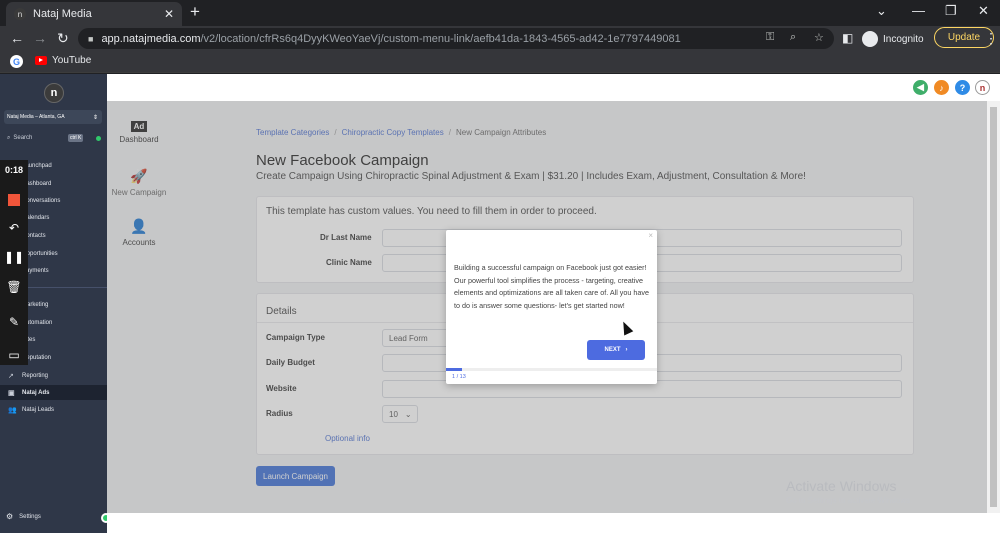 Image resolution: width=1000 pixels, height=533 pixels. What do you see at coordinates (35, 375) in the screenshot?
I see `sidebar-item-label: Reporting` at bounding box center [35, 375].